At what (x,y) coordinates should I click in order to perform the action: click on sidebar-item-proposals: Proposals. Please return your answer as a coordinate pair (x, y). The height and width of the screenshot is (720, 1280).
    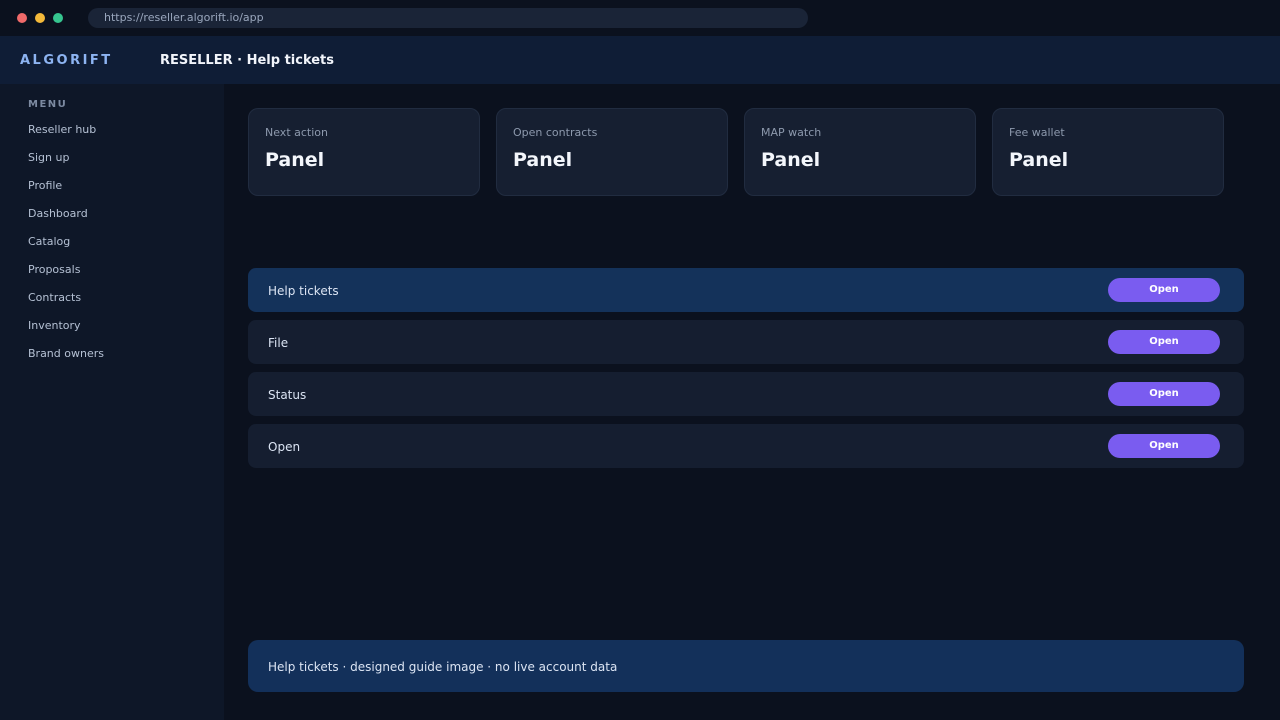
    Looking at the image, I should click on (54, 270).